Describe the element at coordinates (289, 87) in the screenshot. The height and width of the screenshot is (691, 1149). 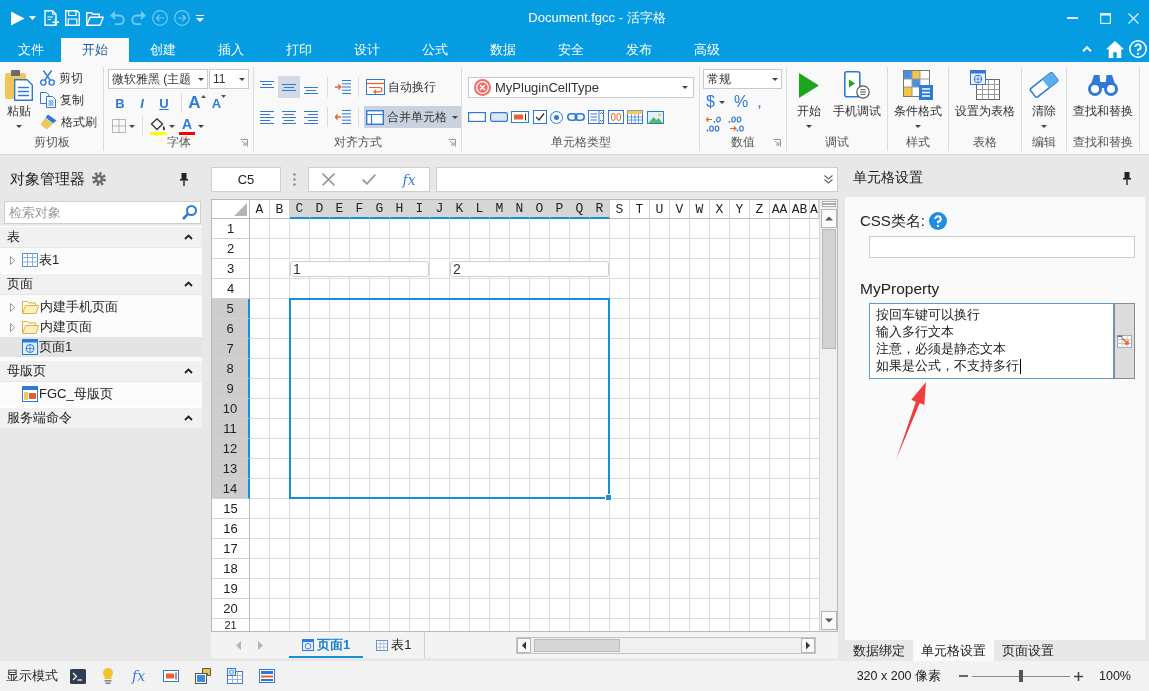
I see `align-middle-icon` at that location.